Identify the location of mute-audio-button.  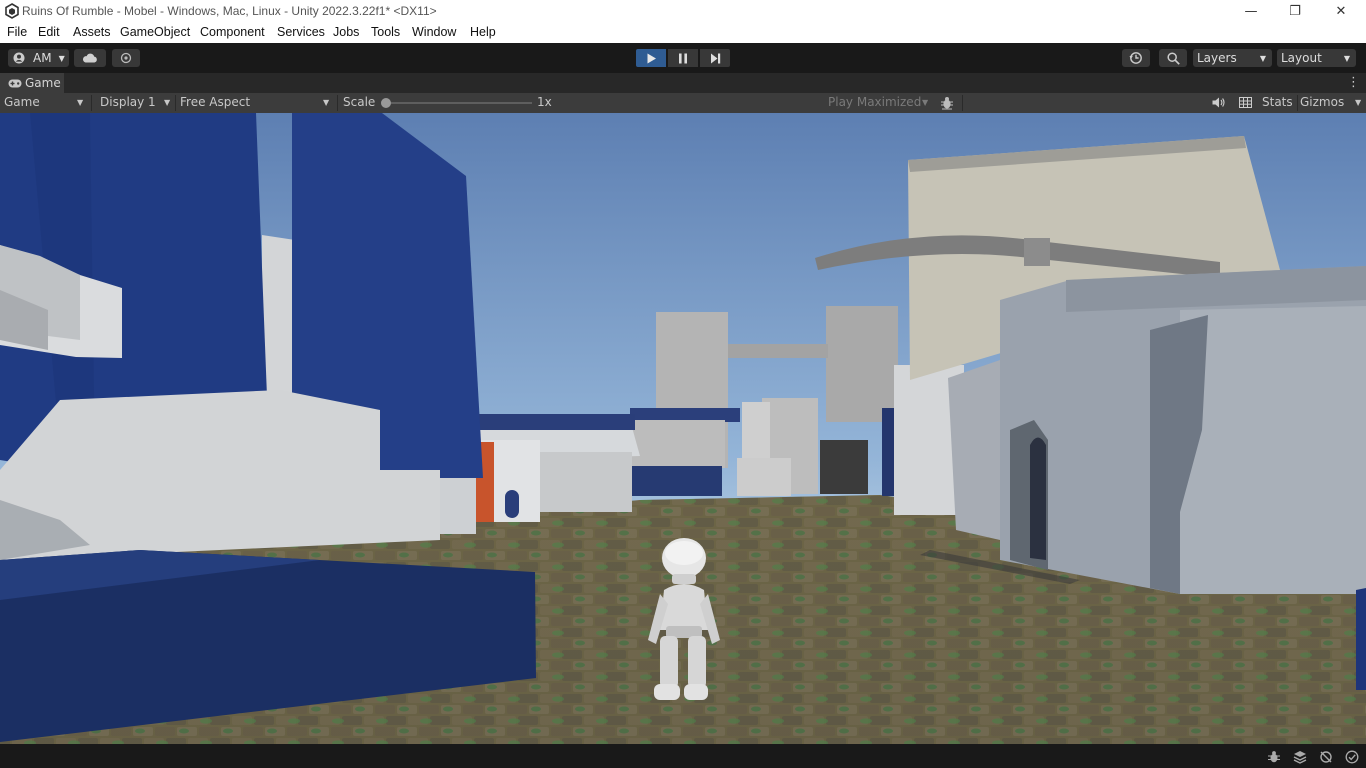
(1219, 102).